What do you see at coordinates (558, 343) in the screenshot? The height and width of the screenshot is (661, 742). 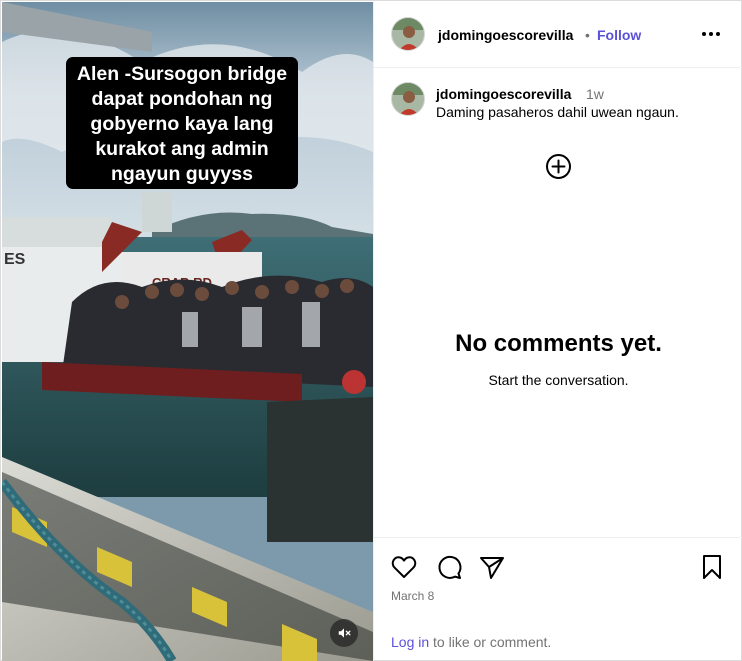 I see `no-comments-heading: No comments yet.` at bounding box center [558, 343].